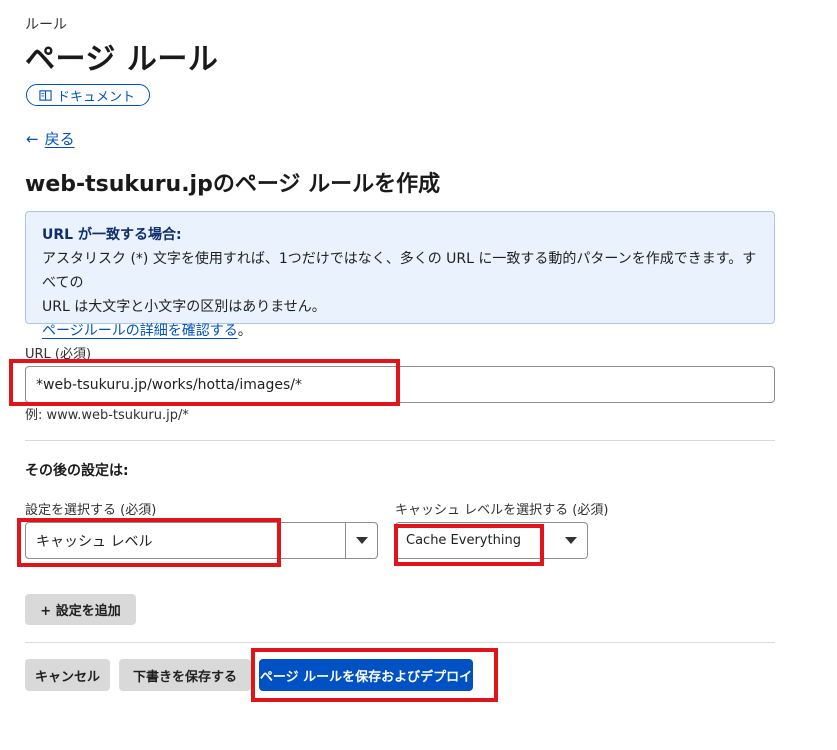  I want to click on url-input, so click(400, 384).